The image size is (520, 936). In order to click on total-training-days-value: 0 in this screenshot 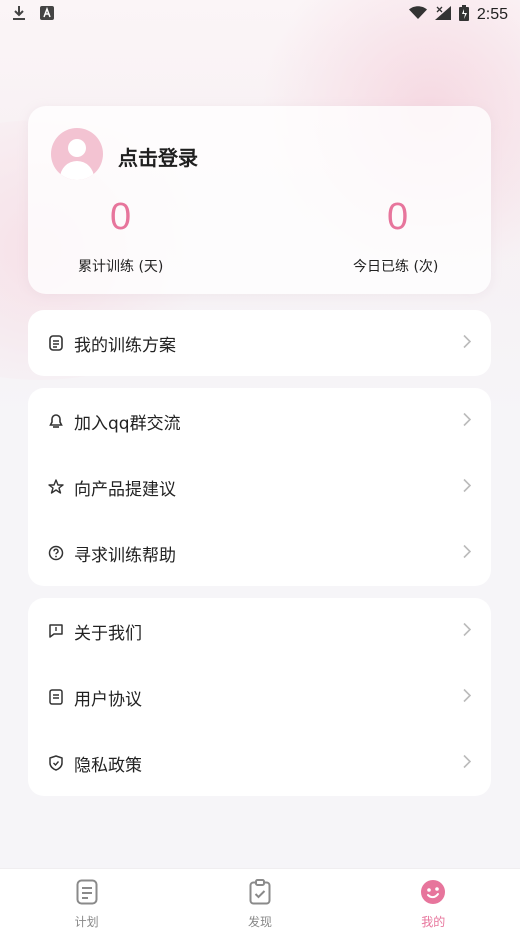, I will do `click(121, 217)`.